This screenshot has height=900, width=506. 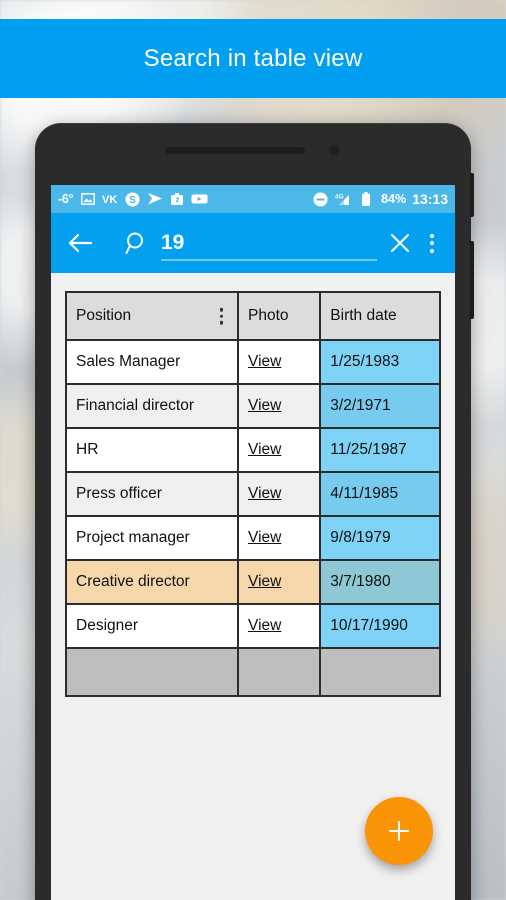 What do you see at coordinates (152, 582) in the screenshot?
I see `cell-position: Creative director` at bounding box center [152, 582].